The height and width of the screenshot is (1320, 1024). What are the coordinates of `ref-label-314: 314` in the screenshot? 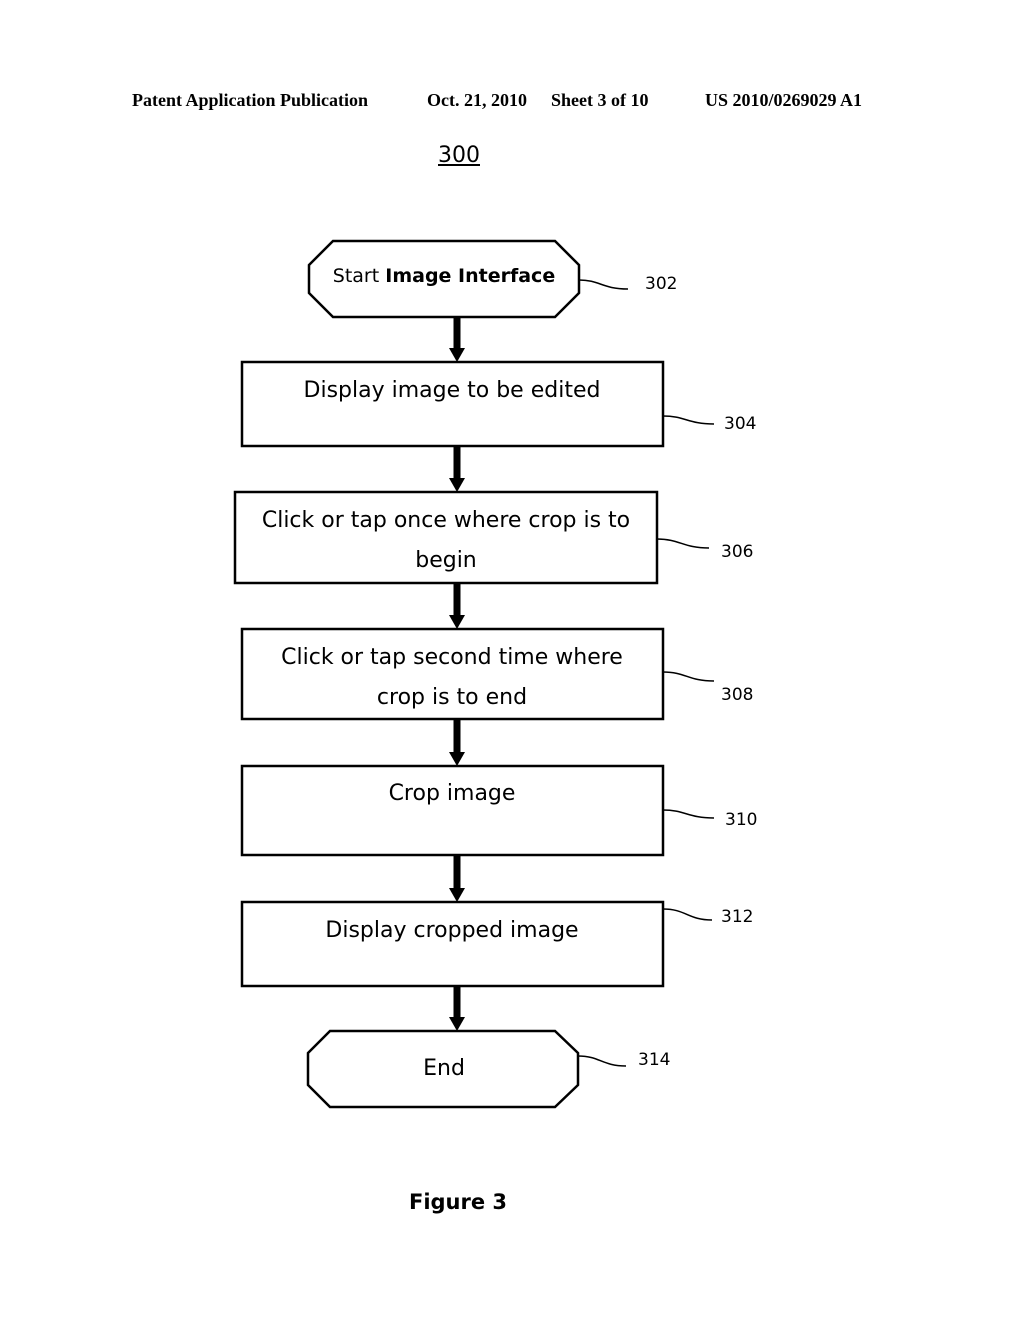 It's located at (654, 1060).